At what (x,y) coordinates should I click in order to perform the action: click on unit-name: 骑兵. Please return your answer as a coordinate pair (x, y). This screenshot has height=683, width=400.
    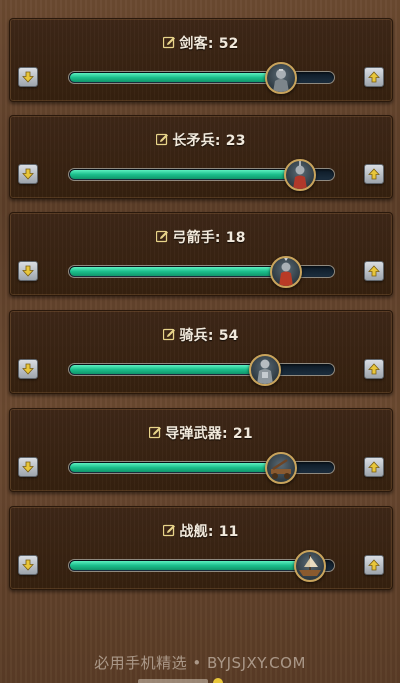
    Looking at the image, I should click on (193, 336).